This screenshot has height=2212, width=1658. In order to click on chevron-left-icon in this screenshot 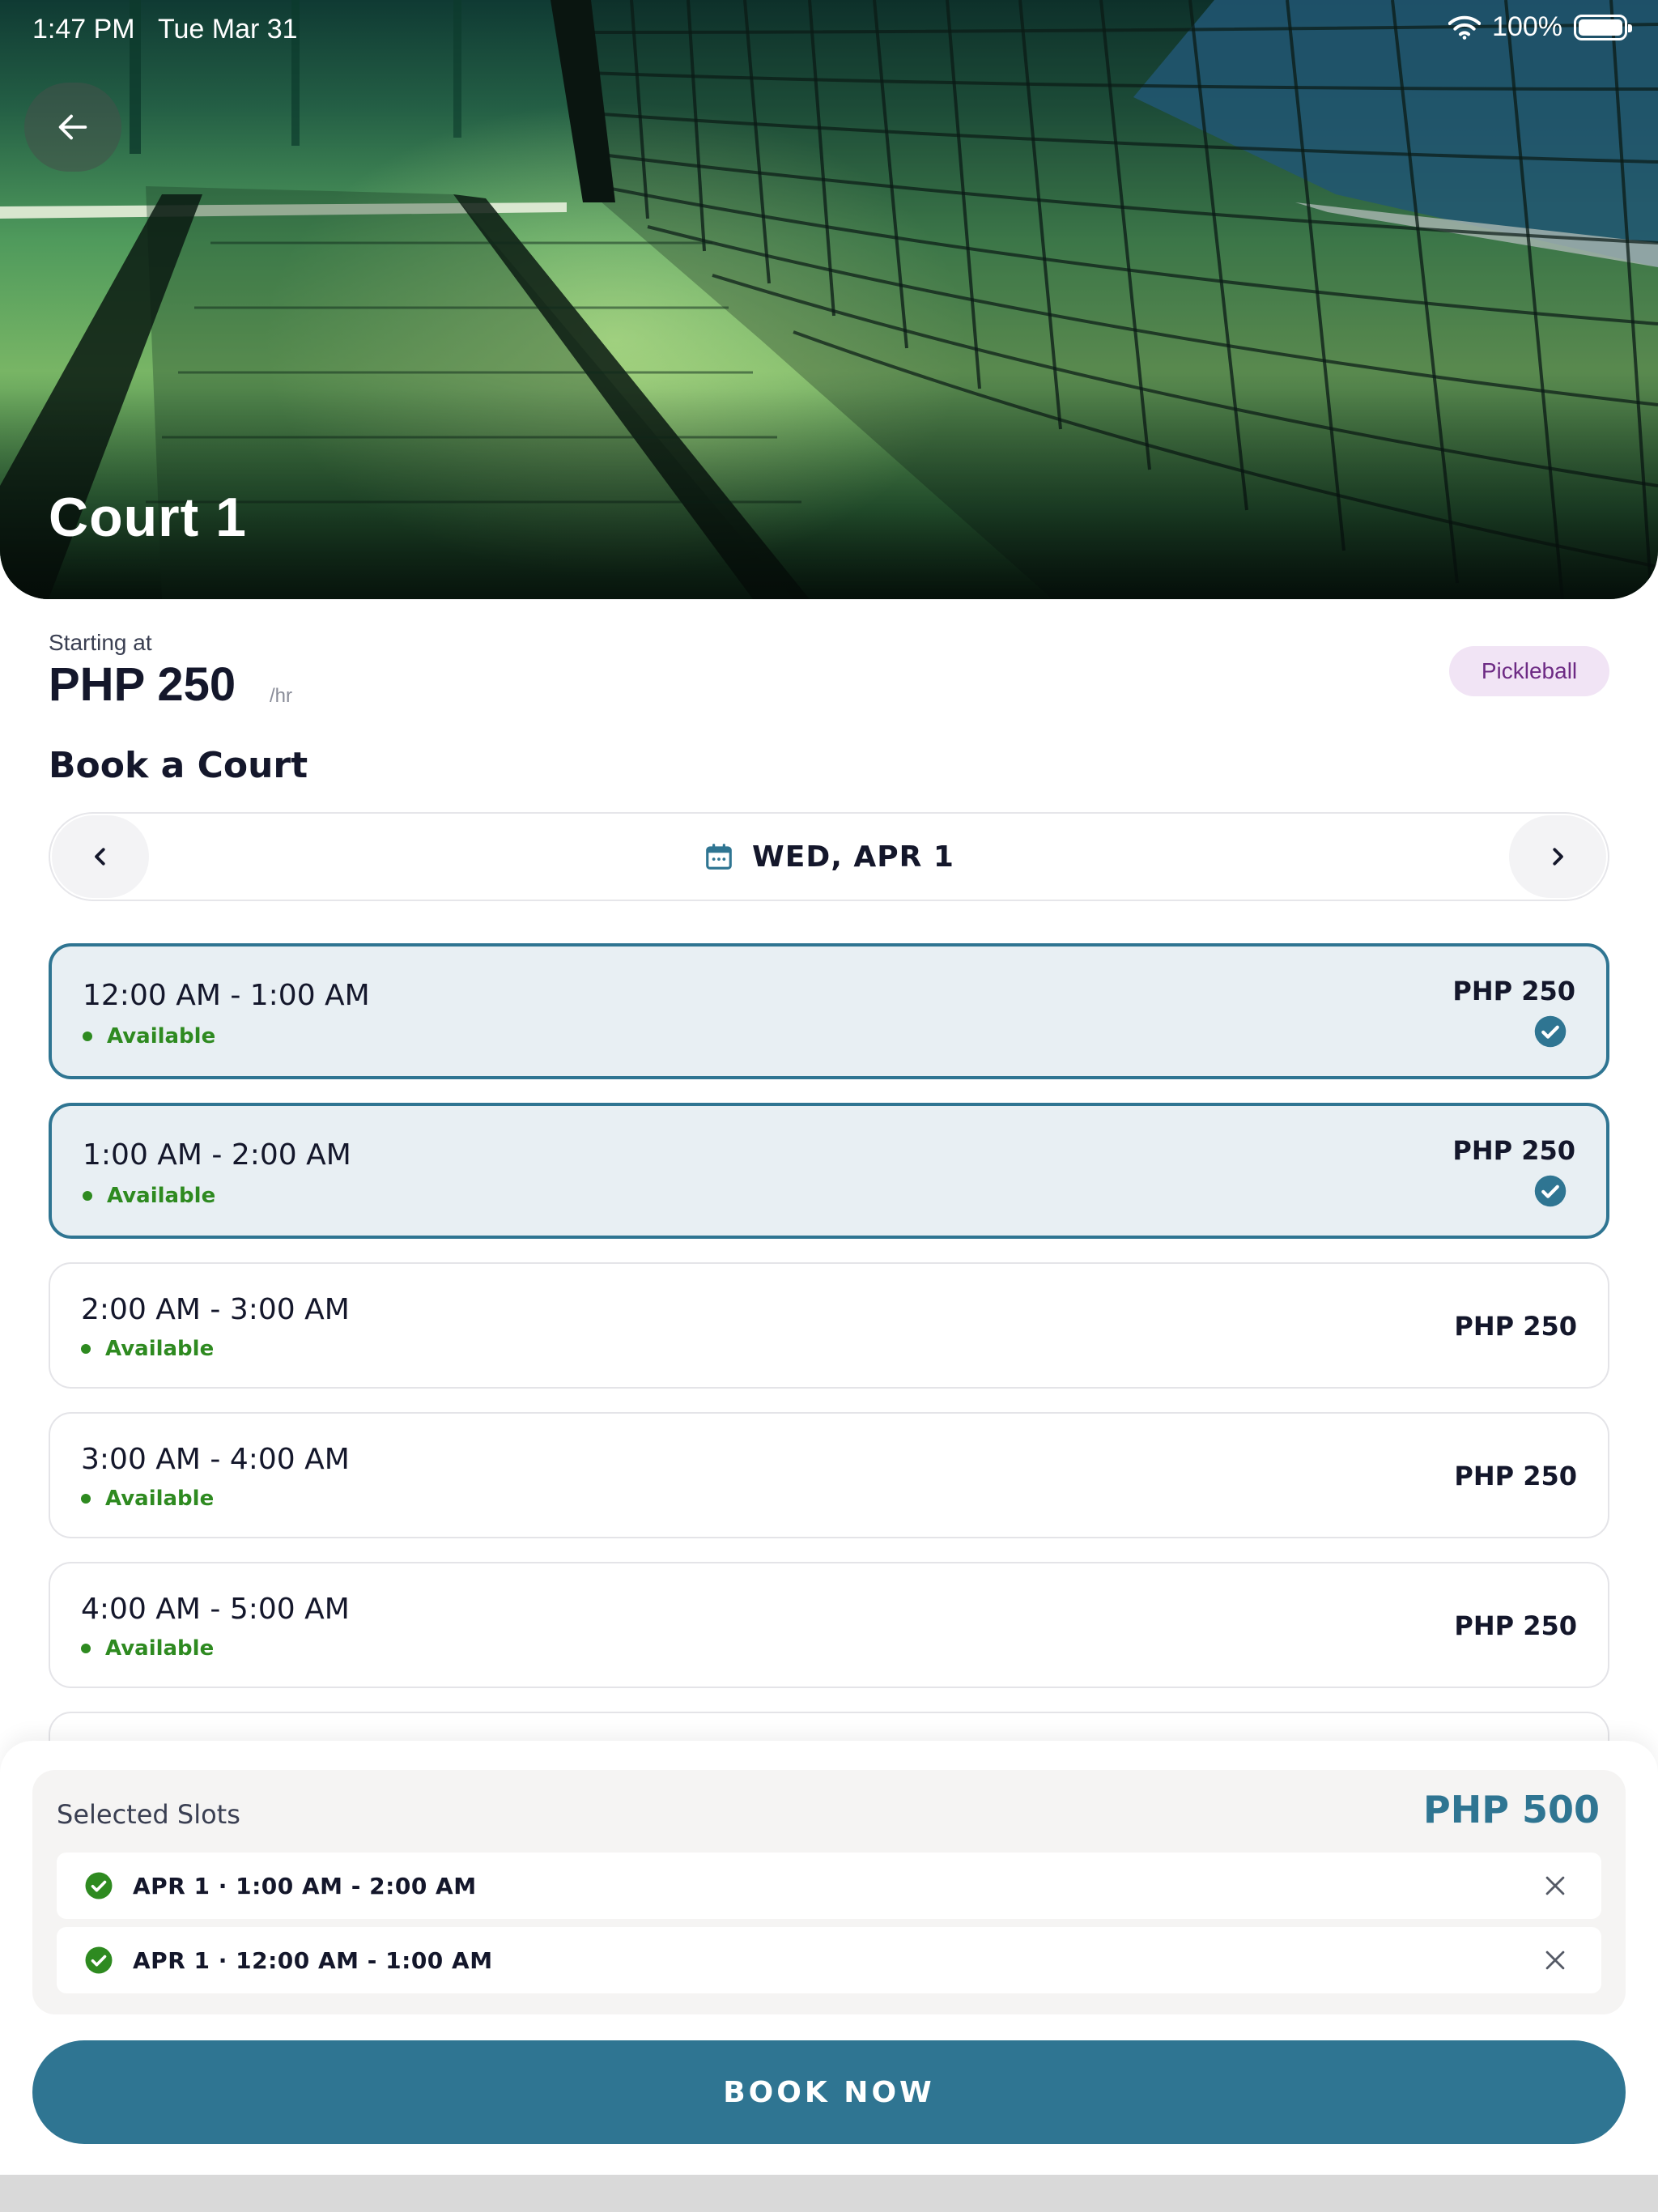, I will do `click(100, 857)`.